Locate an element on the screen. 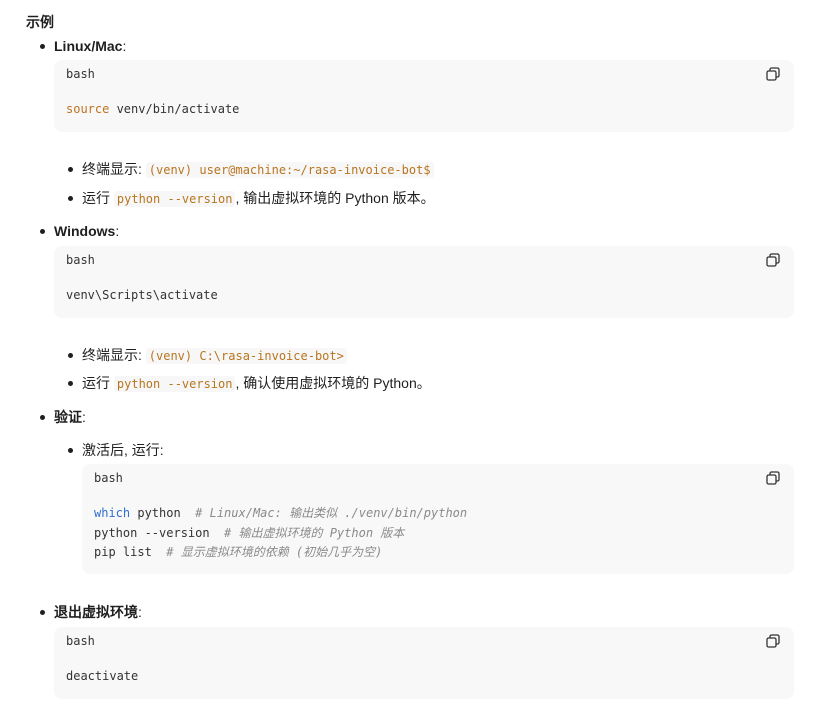 Image resolution: width=826 pixels, height=709 pixels. list-item-exit-venv: 退出虚拟环境: is located at coordinates (91, 612).